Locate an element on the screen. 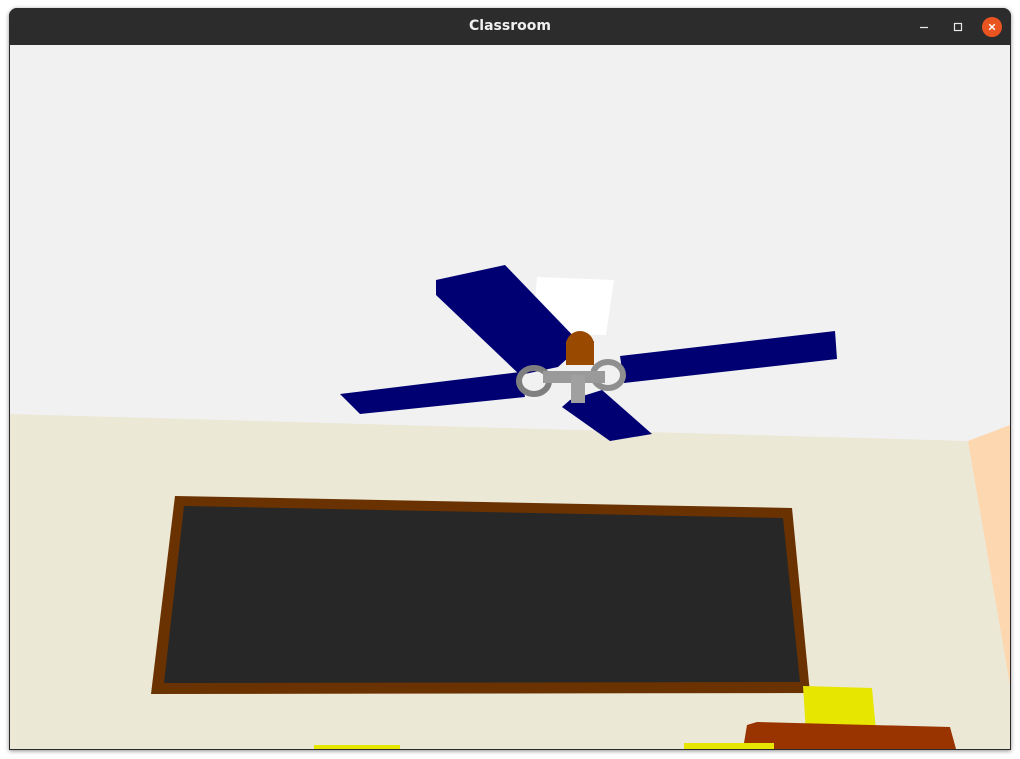 Image resolution: width=1020 pixels, height=759 pixels. close-icon is located at coordinates (992, 27).